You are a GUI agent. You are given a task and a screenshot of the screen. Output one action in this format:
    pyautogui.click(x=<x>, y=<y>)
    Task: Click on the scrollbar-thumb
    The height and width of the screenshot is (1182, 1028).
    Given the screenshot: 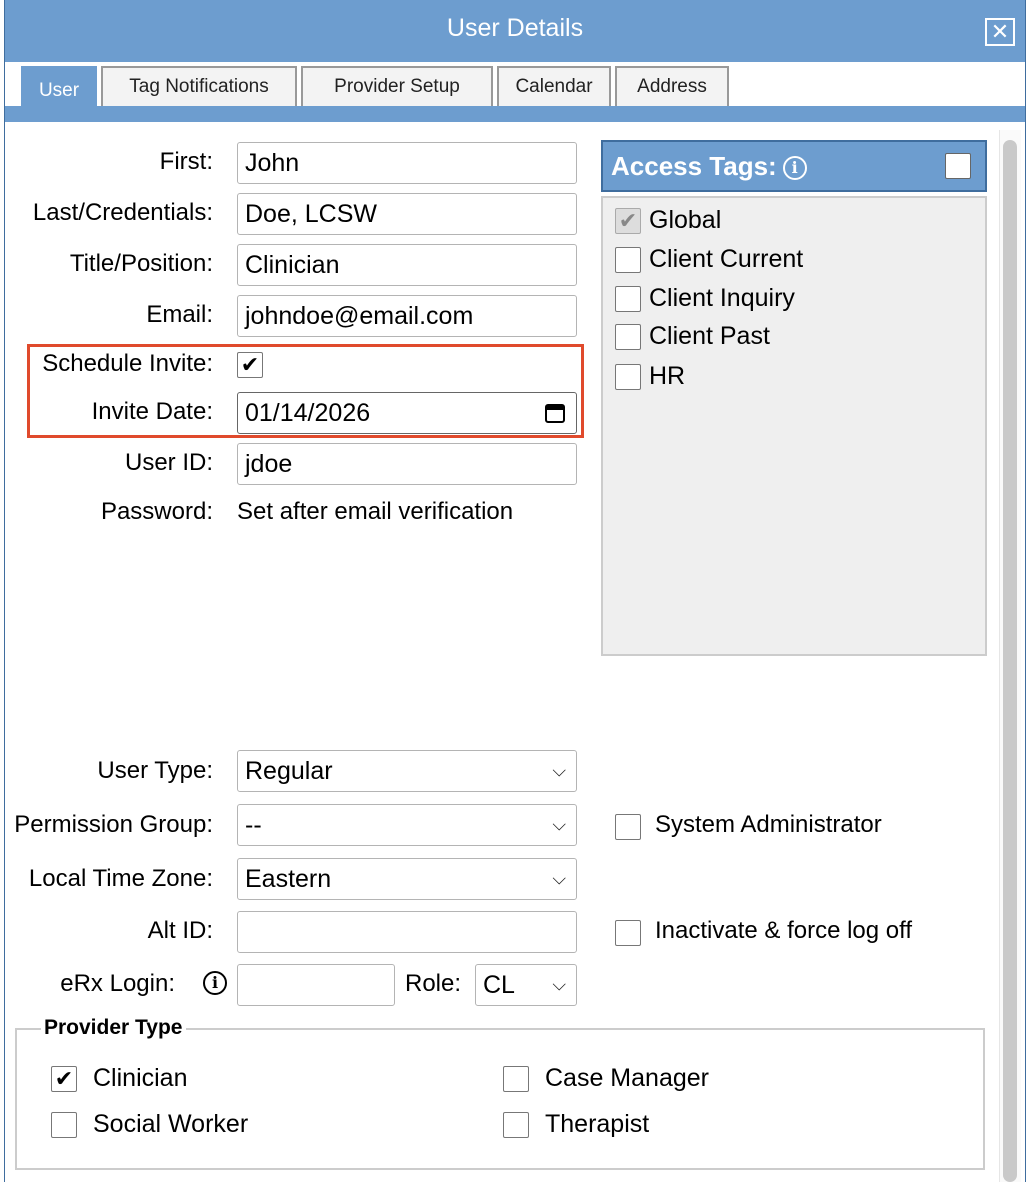 What is the action you would take?
    pyautogui.click(x=1010, y=661)
    